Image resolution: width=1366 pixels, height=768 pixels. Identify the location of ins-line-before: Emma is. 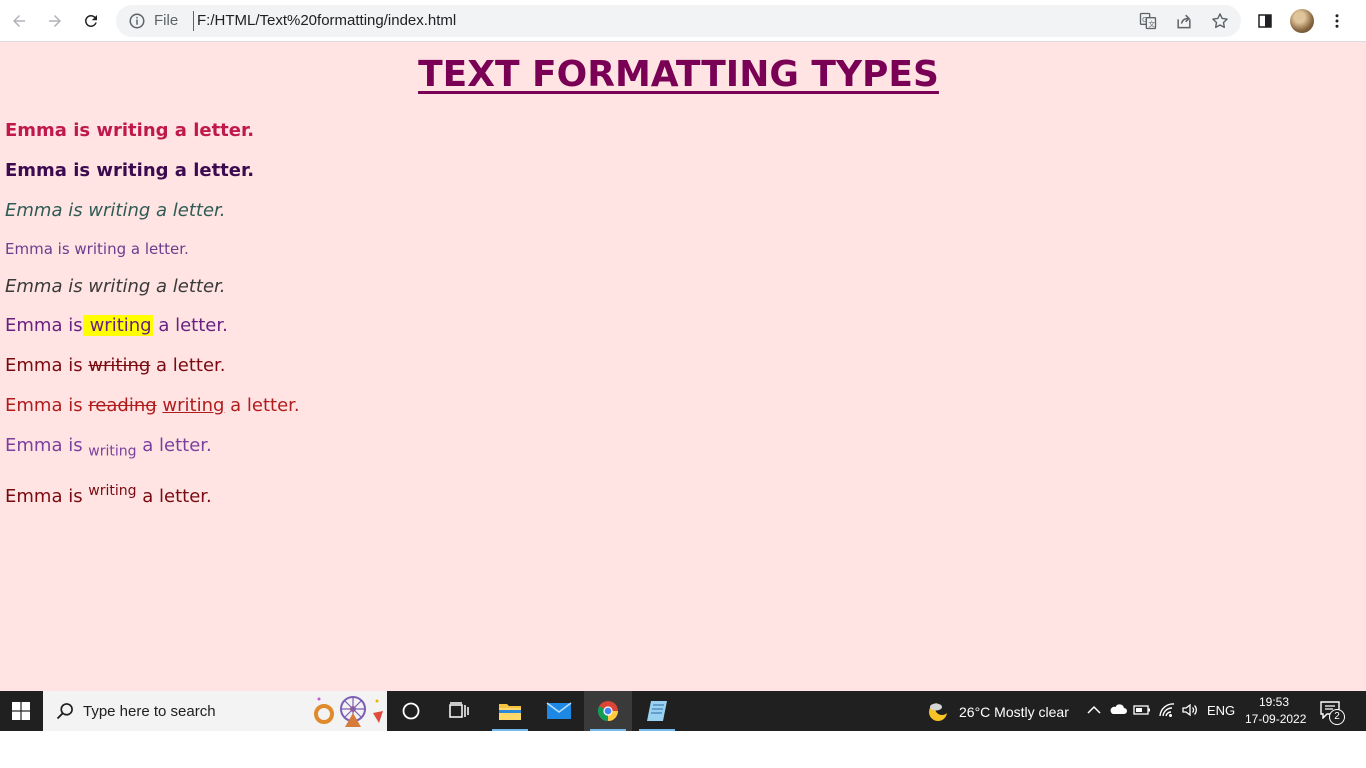
(47, 405).